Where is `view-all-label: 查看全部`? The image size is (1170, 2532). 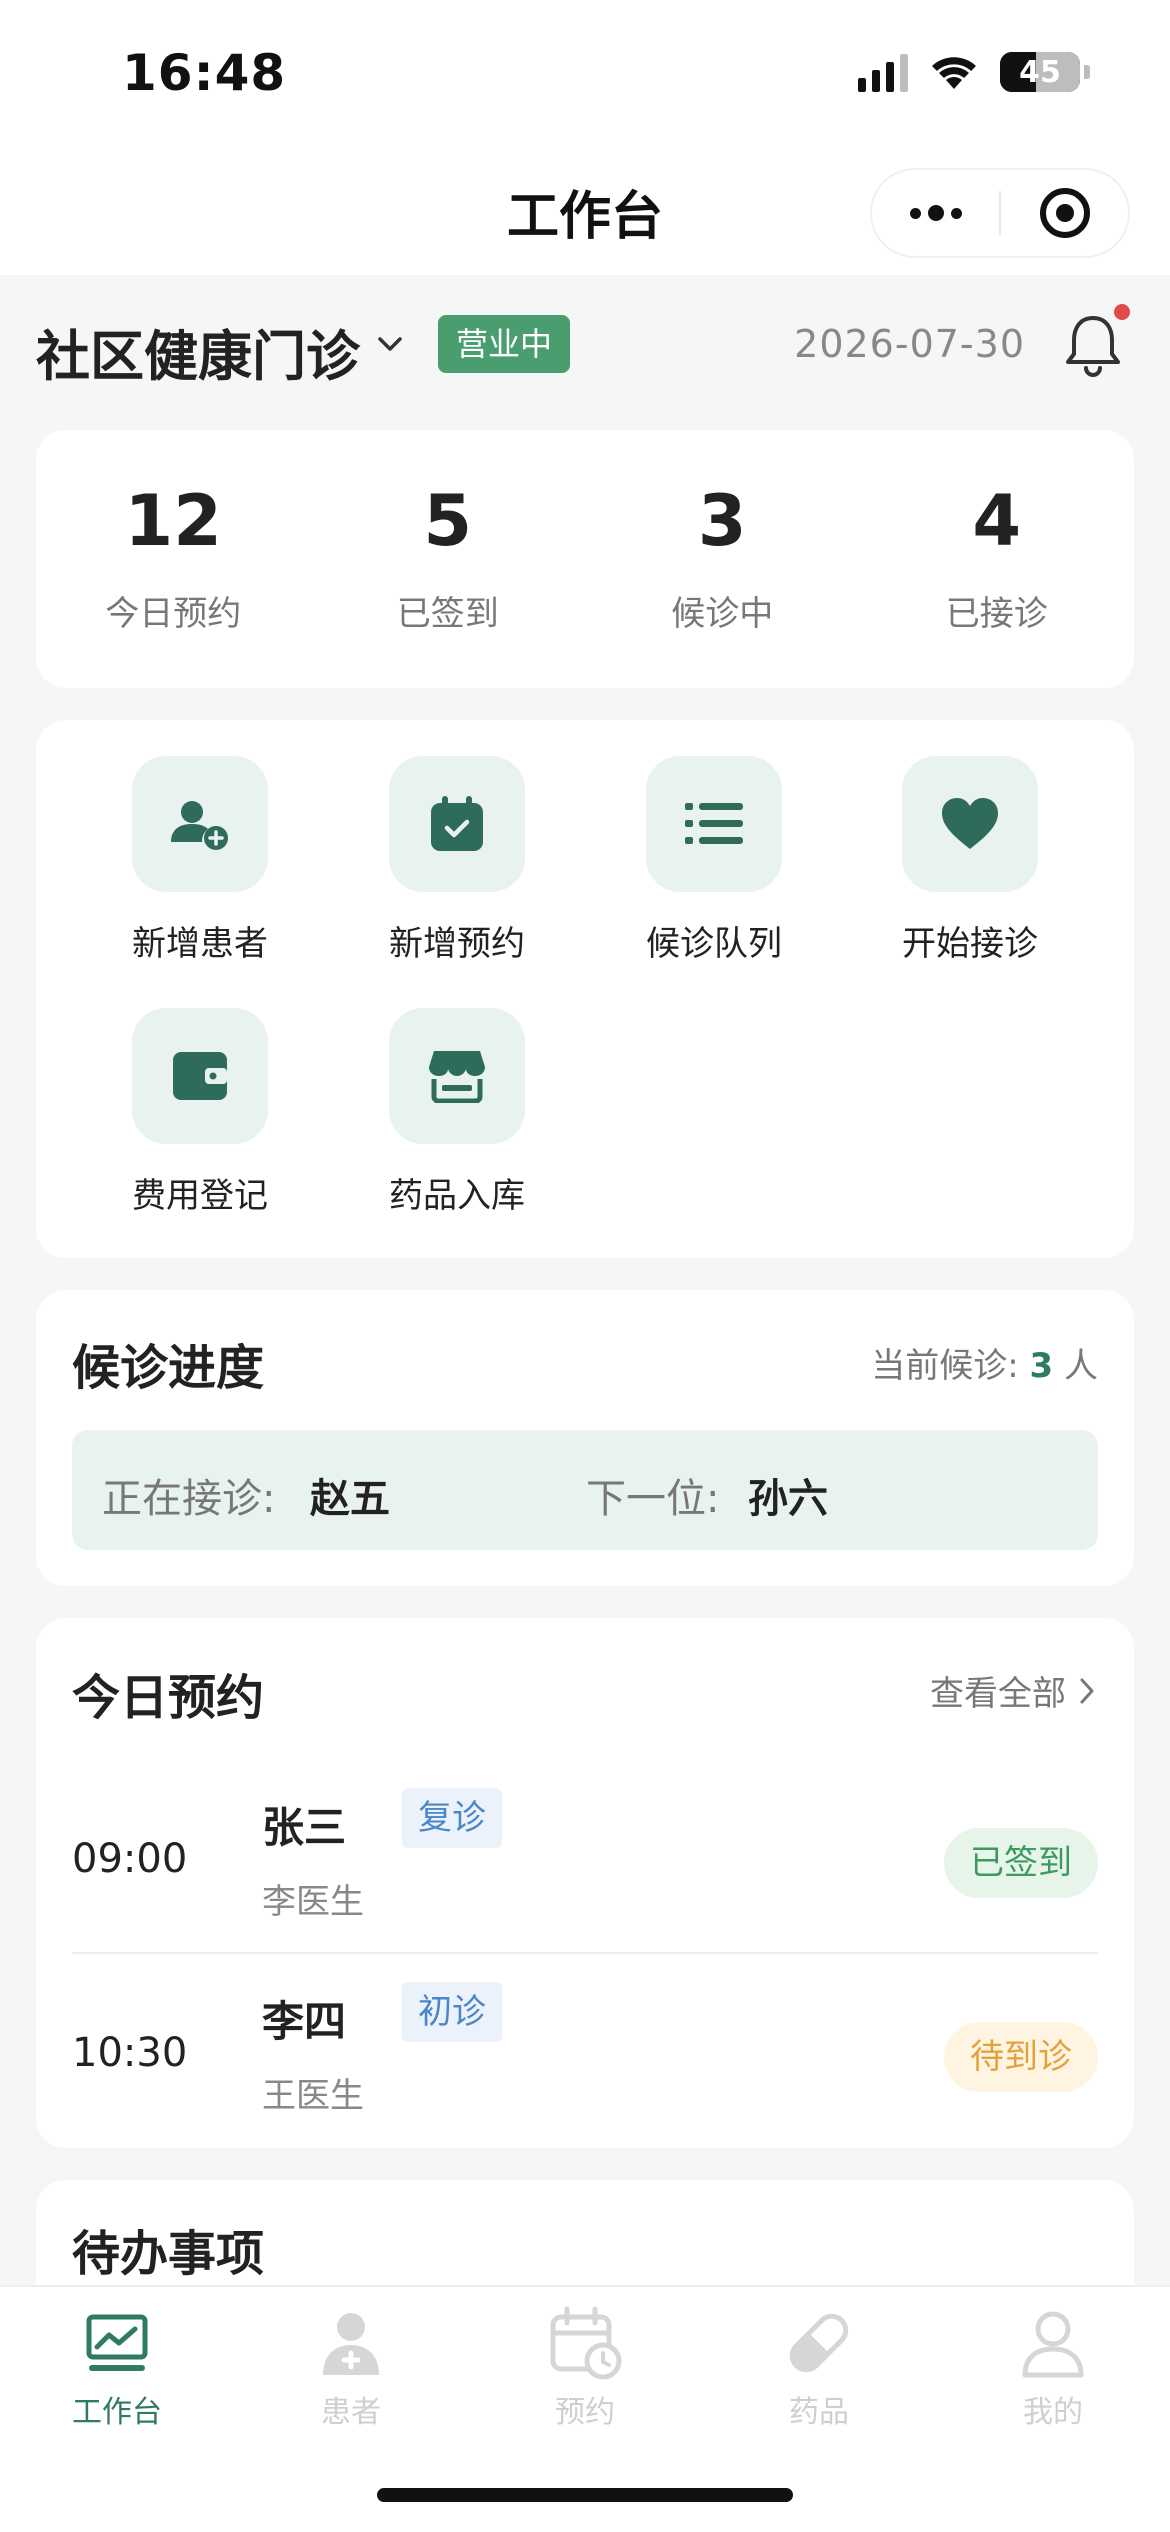
view-all-label: 查看全部 is located at coordinates (998, 1694).